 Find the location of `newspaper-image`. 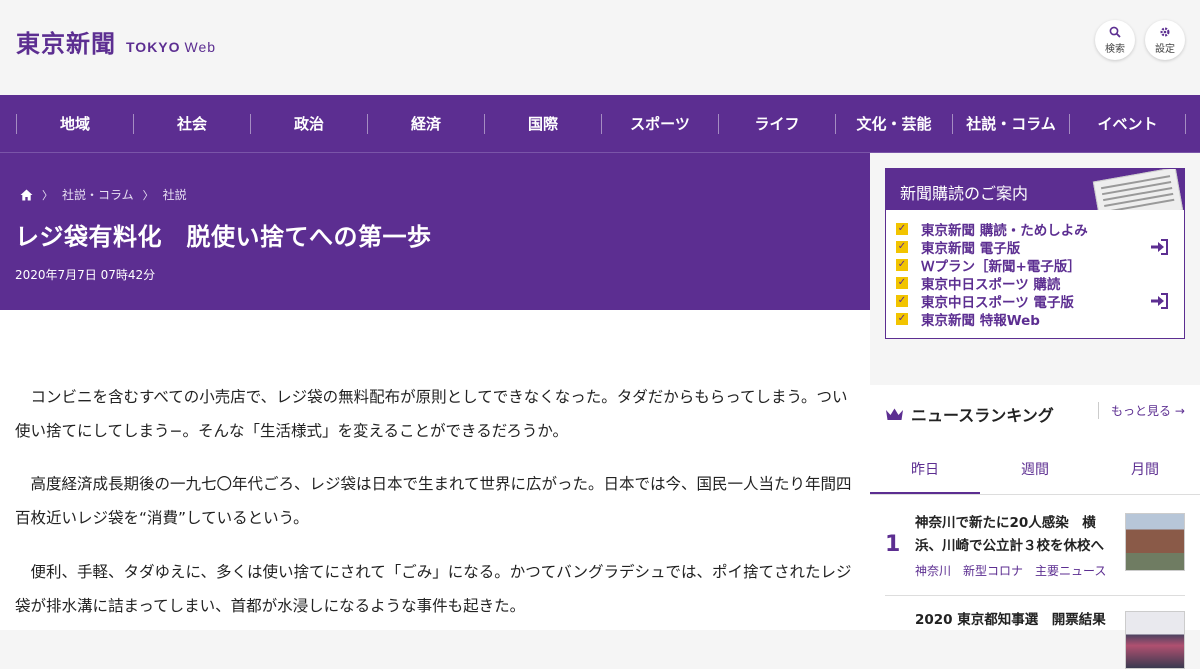

newspaper-image is located at coordinates (1138, 189).